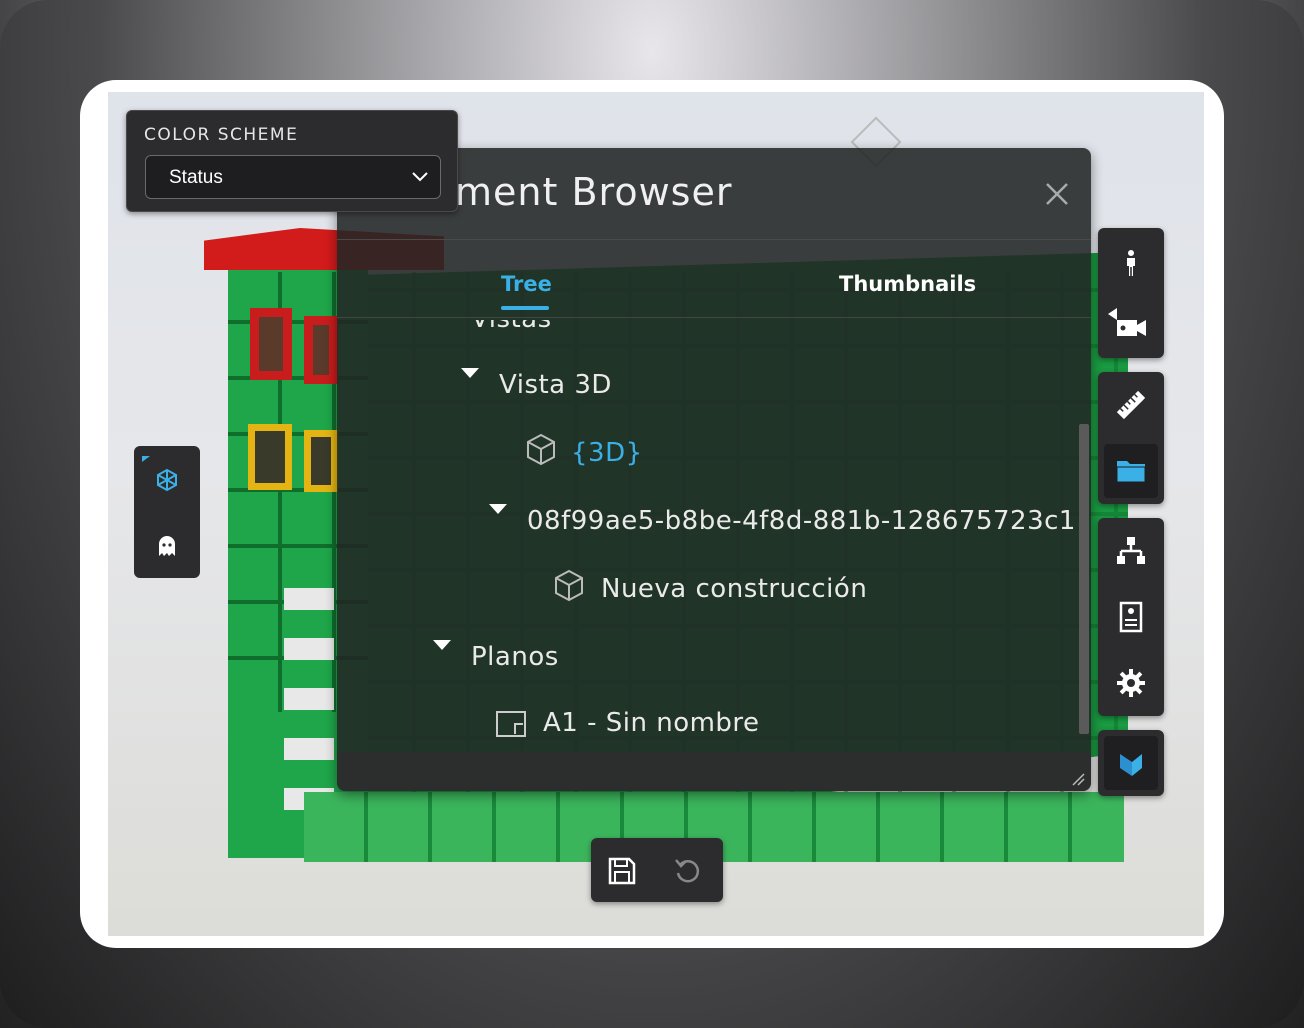  I want to click on color-scheme-title: COLOR SCHEME, so click(221, 135).